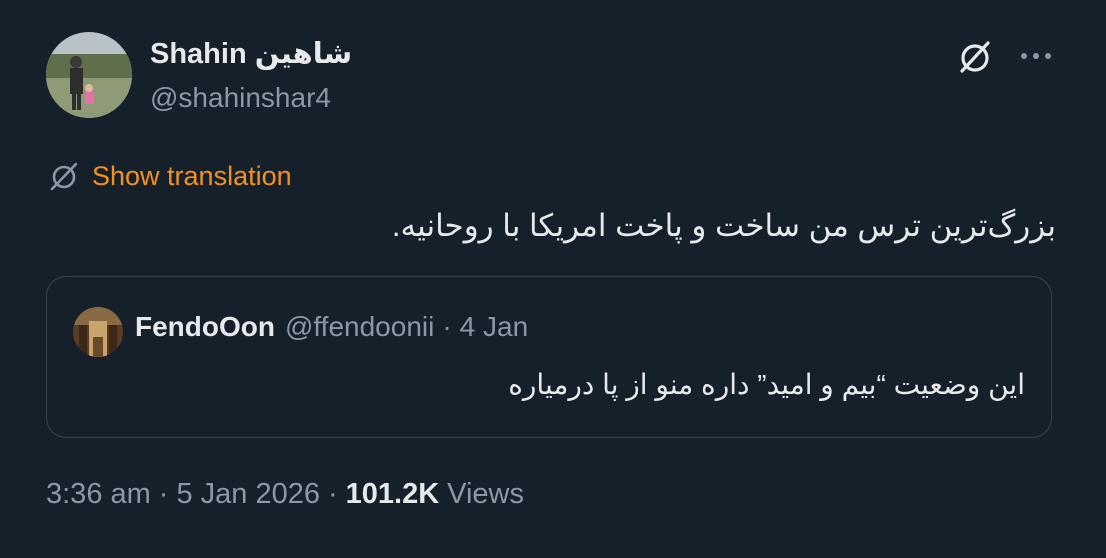  What do you see at coordinates (248, 494) in the screenshot?
I see `tweet-date: 5 Jan 2026` at bounding box center [248, 494].